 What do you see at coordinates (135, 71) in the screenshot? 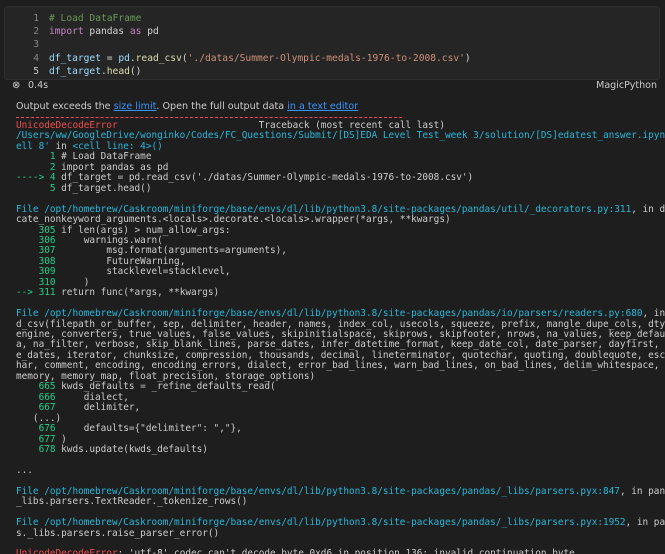
I see `code-token: ()` at bounding box center [135, 71].